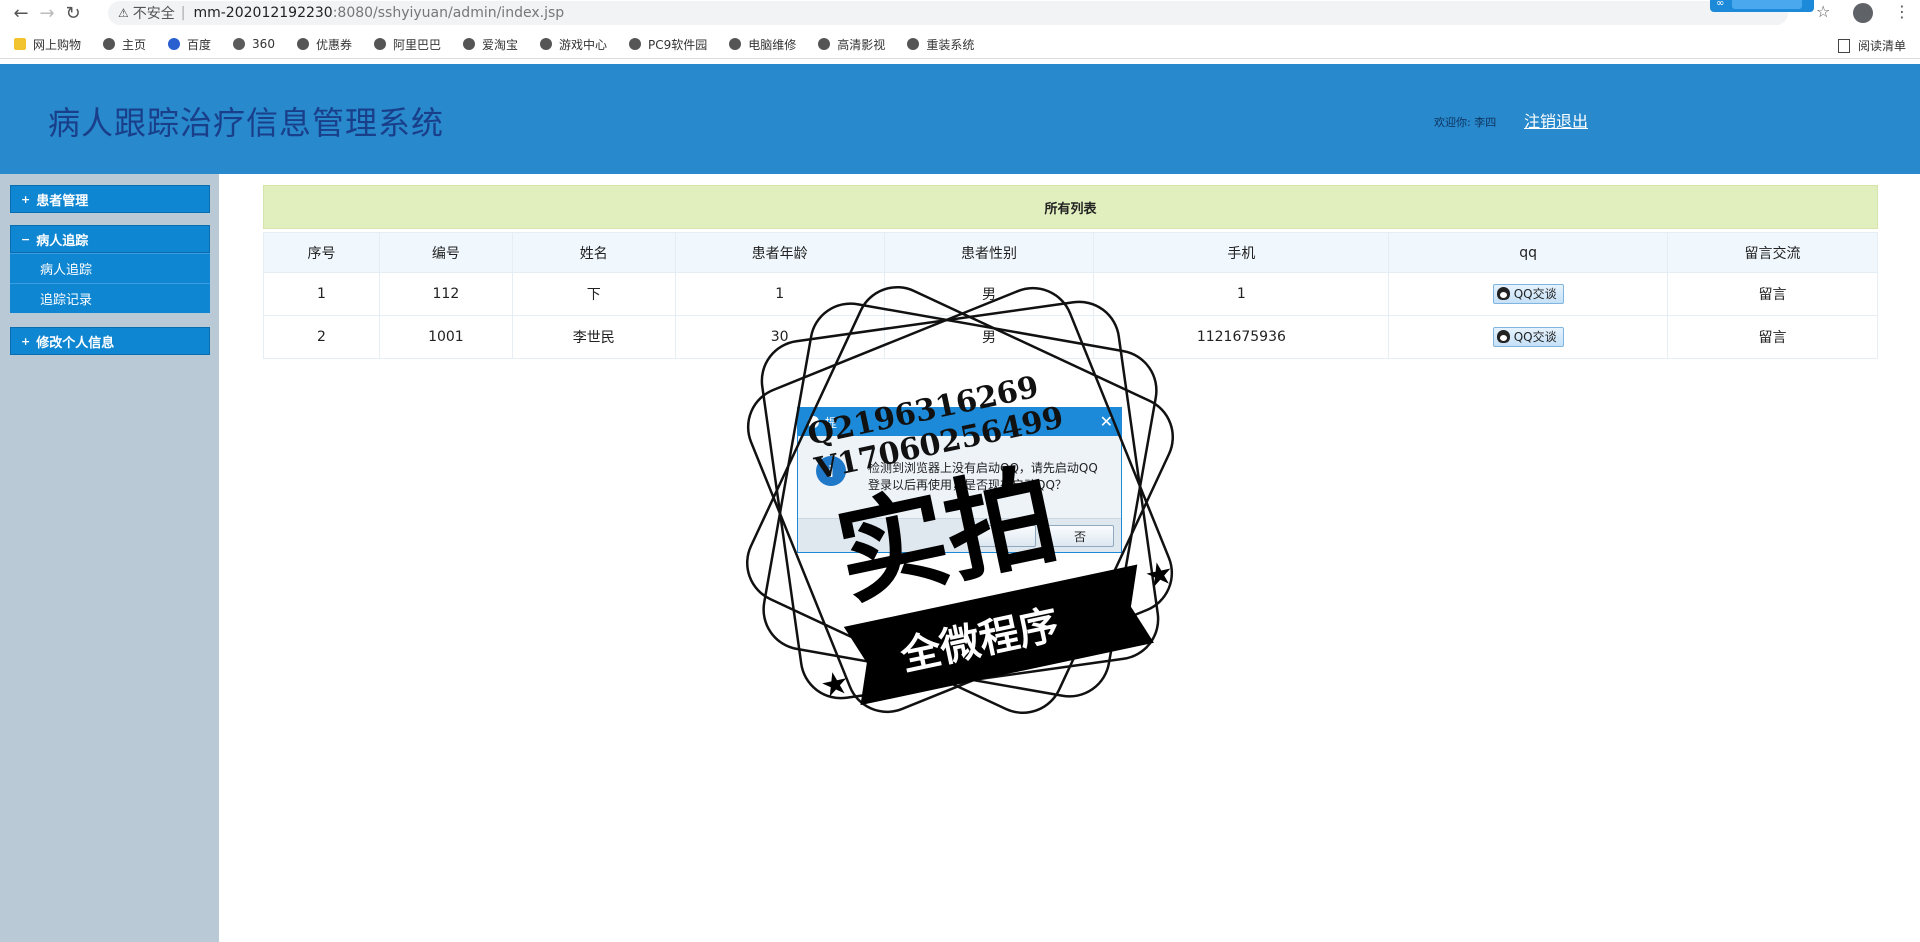 This screenshot has height=942, width=1920. Describe the element at coordinates (246, 123) in the screenshot. I see `page-title: 病人跟踪治疗信息管理系统` at that location.